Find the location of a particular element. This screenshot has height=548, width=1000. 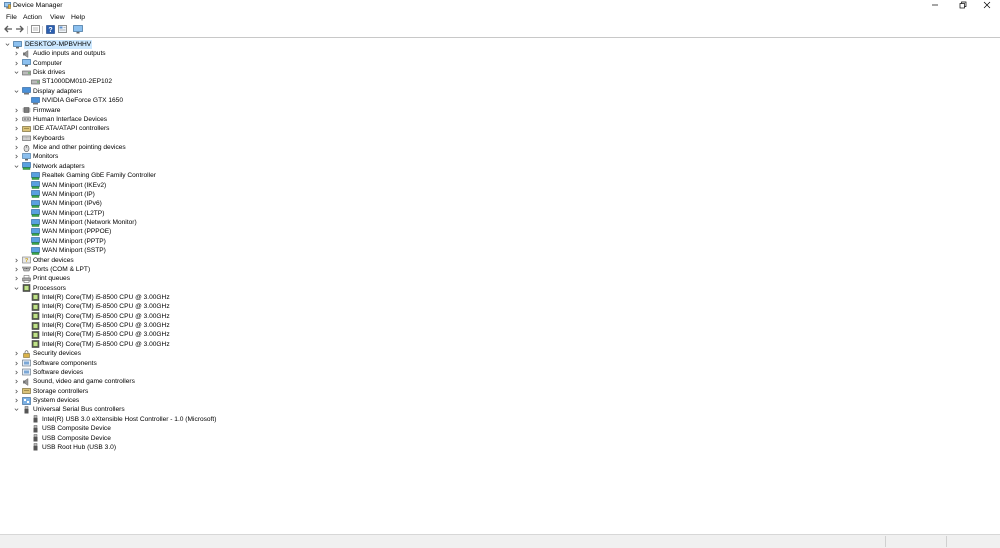

tree-category-node: IDE ATA/ATAPI controllers is located at coordinates (61, 128).